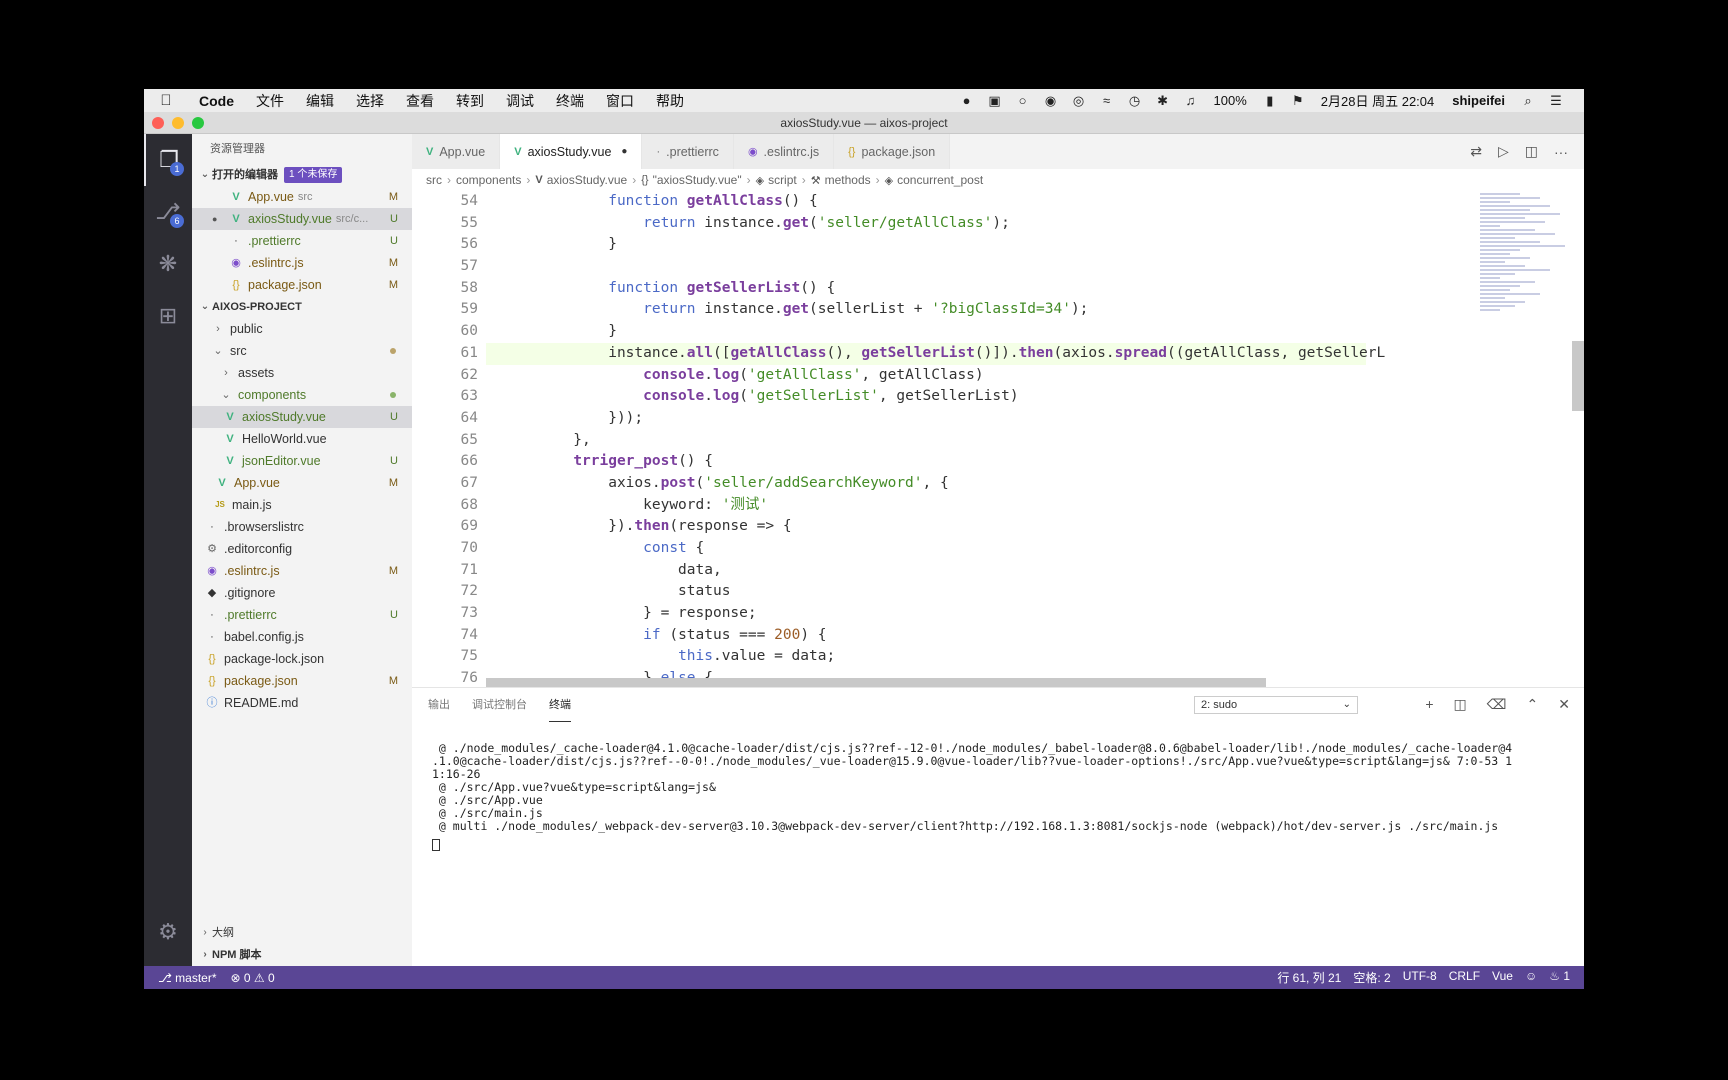 The width and height of the screenshot is (1728, 1080). Describe the element at coordinates (1578, 376) in the screenshot. I see `vertical-scrollbar` at that location.